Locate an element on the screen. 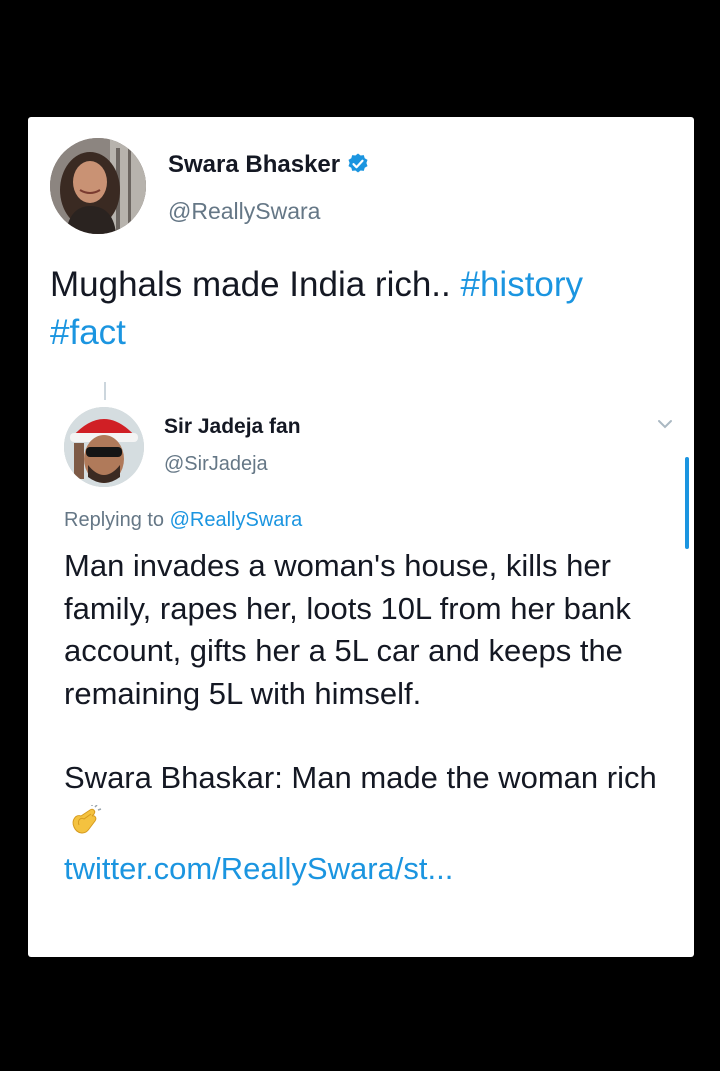 Image resolution: width=720 pixels, height=1071 pixels. reply-author-avatar is located at coordinates (104, 447).